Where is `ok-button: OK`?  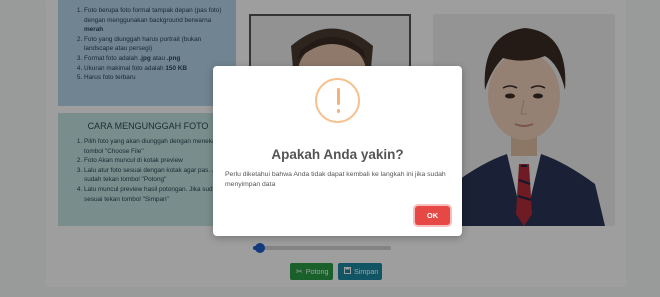 ok-button: OK is located at coordinates (432, 215).